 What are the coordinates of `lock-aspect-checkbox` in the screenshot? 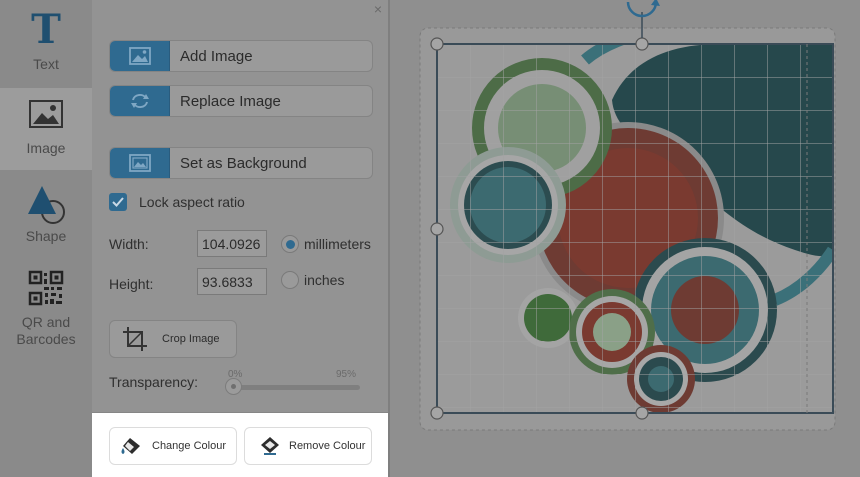 It's located at (118, 202).